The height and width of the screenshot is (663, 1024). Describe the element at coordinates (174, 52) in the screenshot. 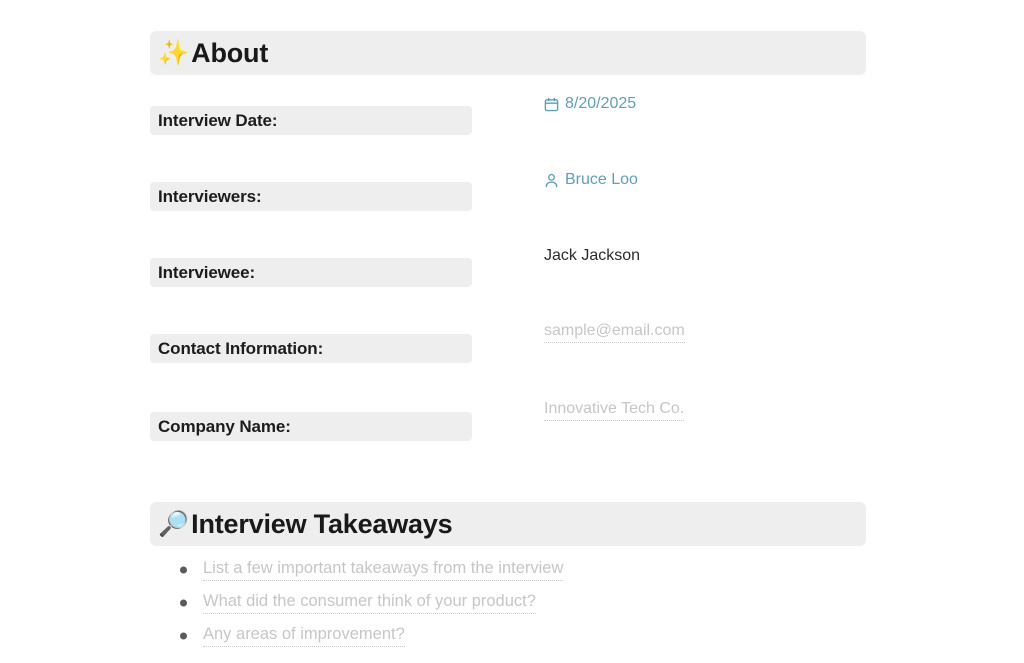

I see `sparkles-icon: ✨` at that location.